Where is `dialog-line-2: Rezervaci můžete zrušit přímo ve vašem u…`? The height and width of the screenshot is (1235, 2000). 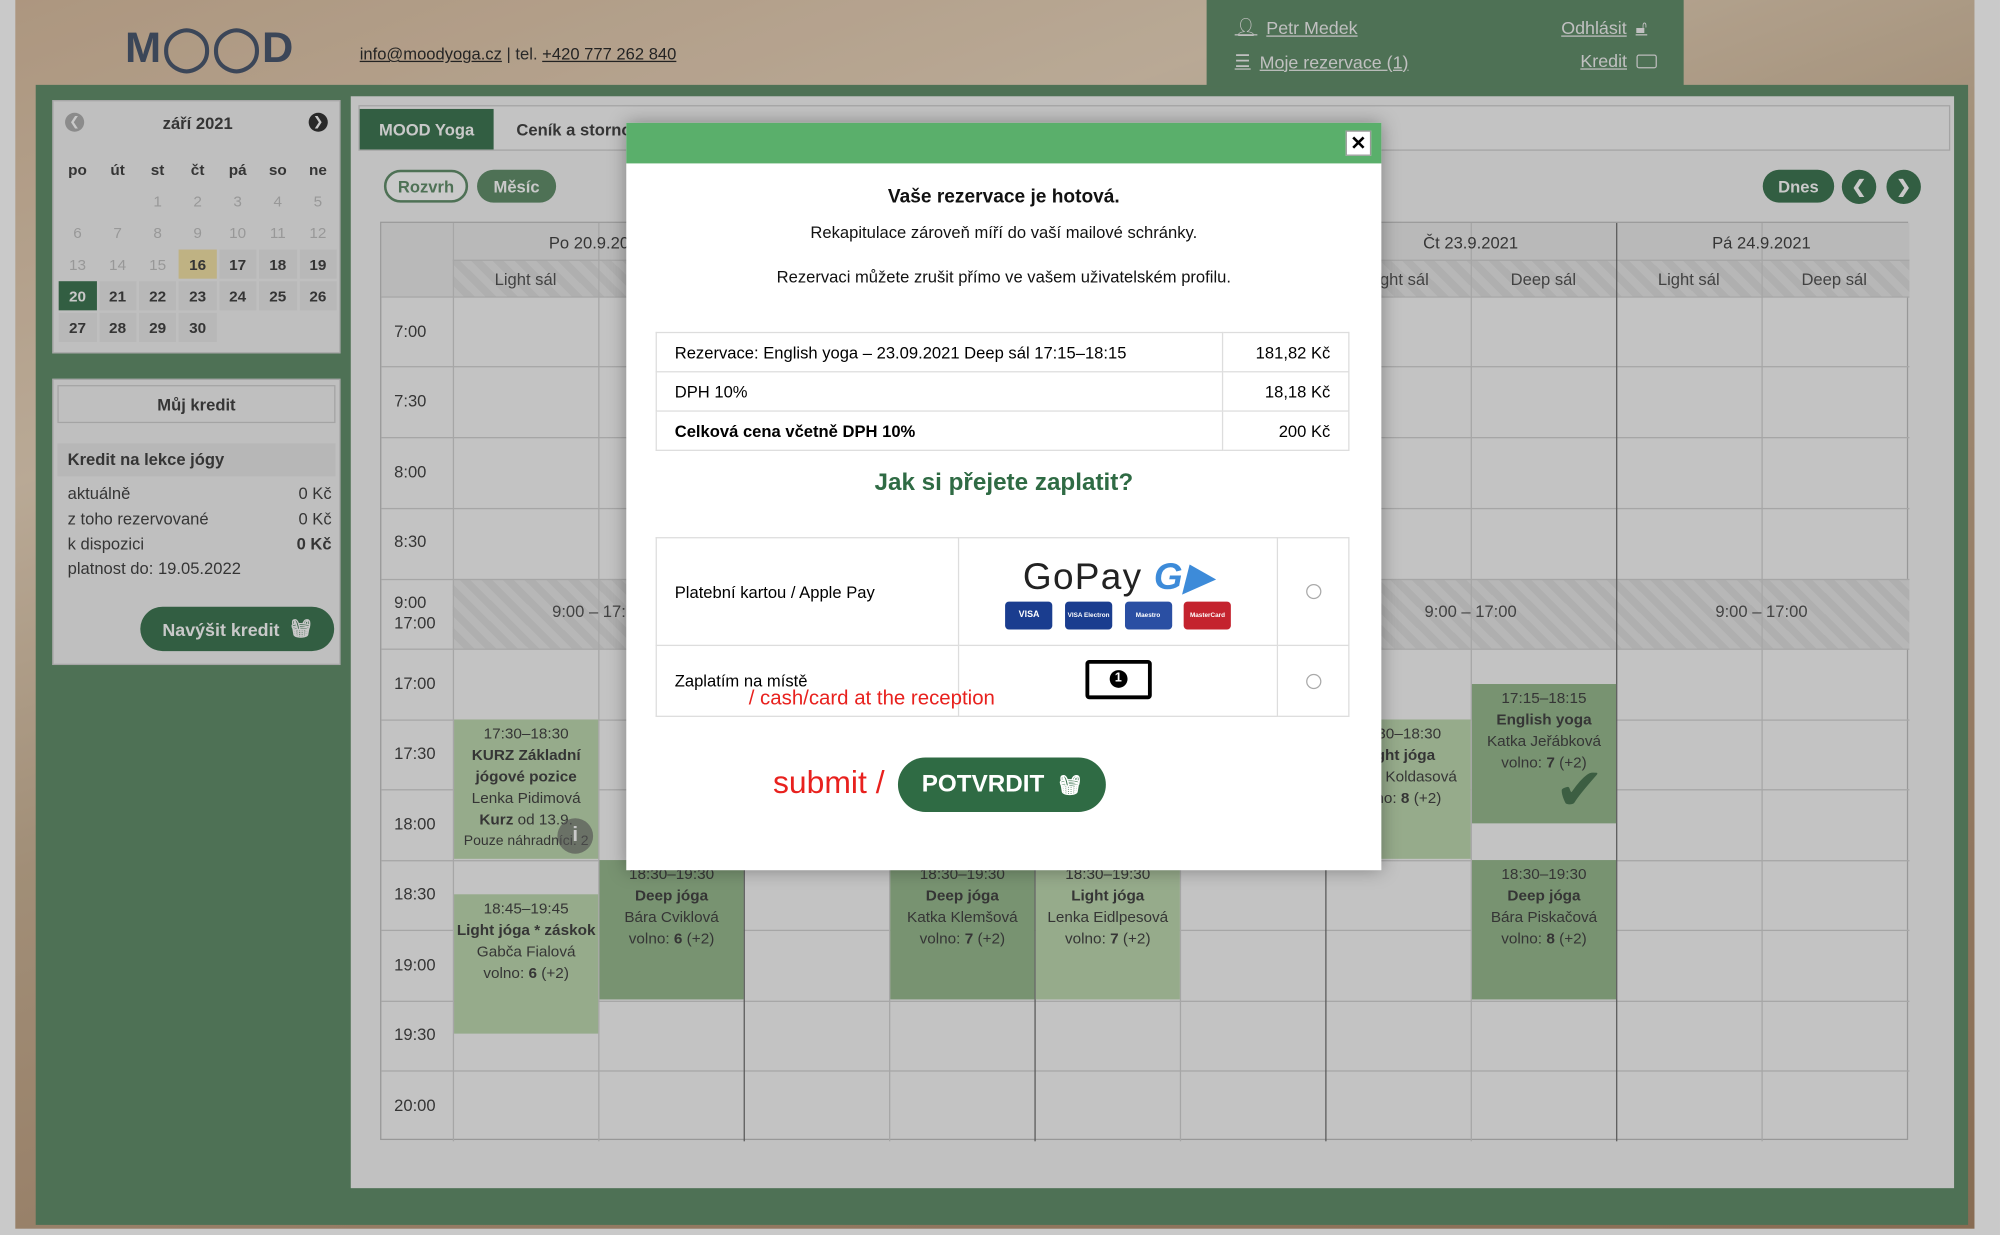
dialog-line-2: Rezervaci můžete zrušit přímo ve vašem u… is located at coordinates (1003, 277).